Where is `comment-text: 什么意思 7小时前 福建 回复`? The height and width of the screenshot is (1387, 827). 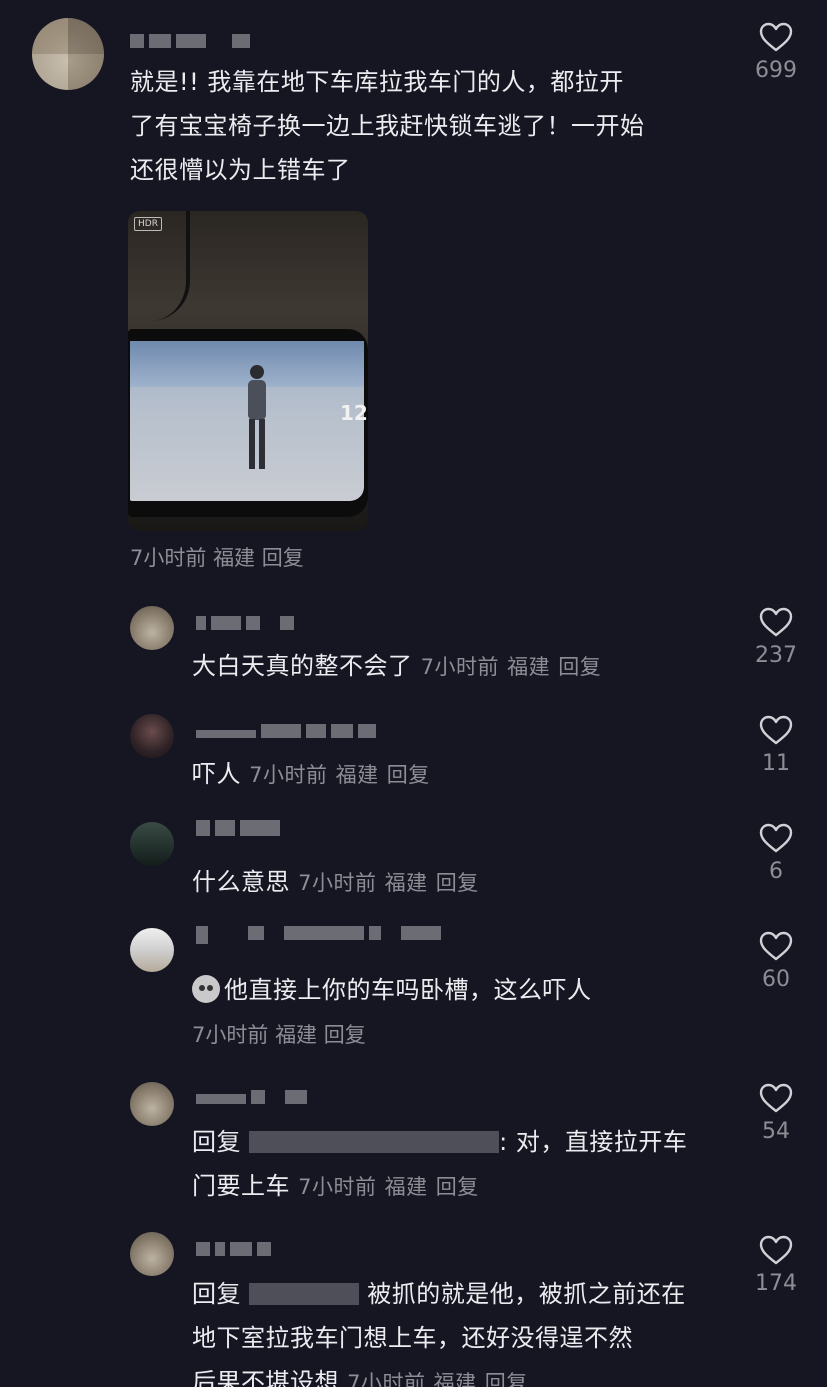 comment-text: 什么意思 7小时前 福建 回复 is located at coordinates (462, 882).